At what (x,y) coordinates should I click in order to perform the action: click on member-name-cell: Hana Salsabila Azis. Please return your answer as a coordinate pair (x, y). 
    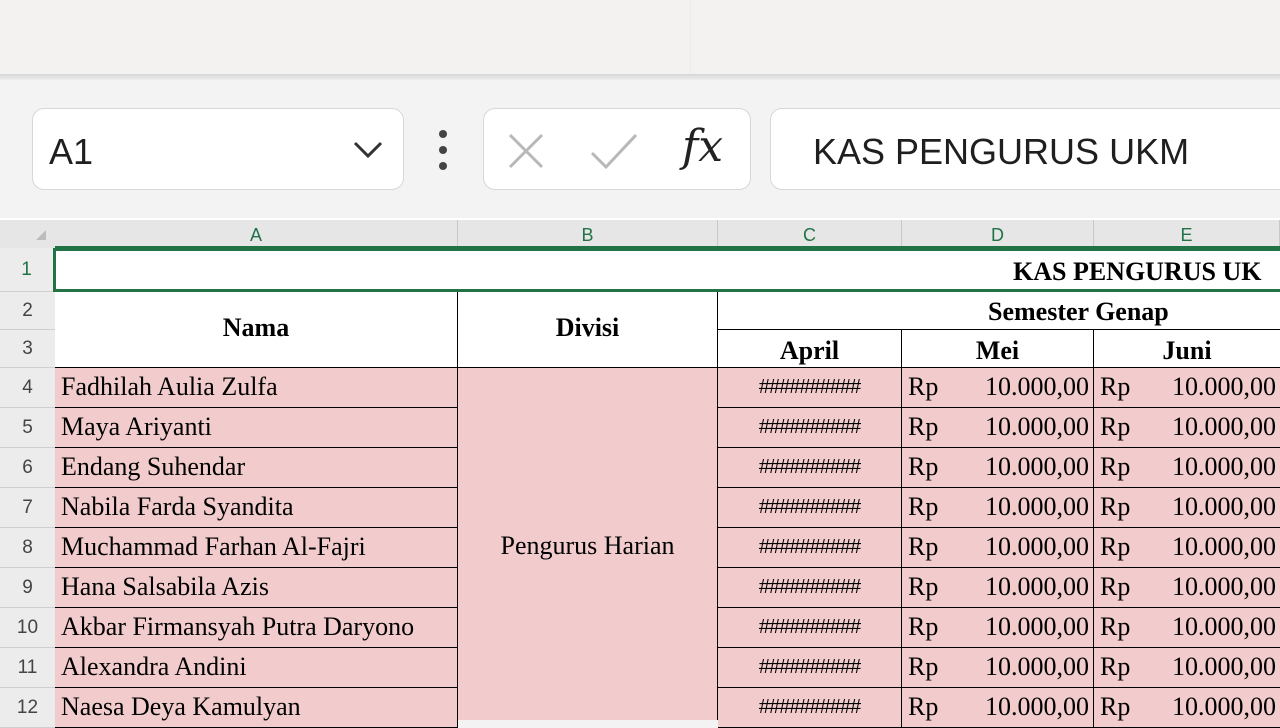
    Looking at the image, I should click on (256, 588).